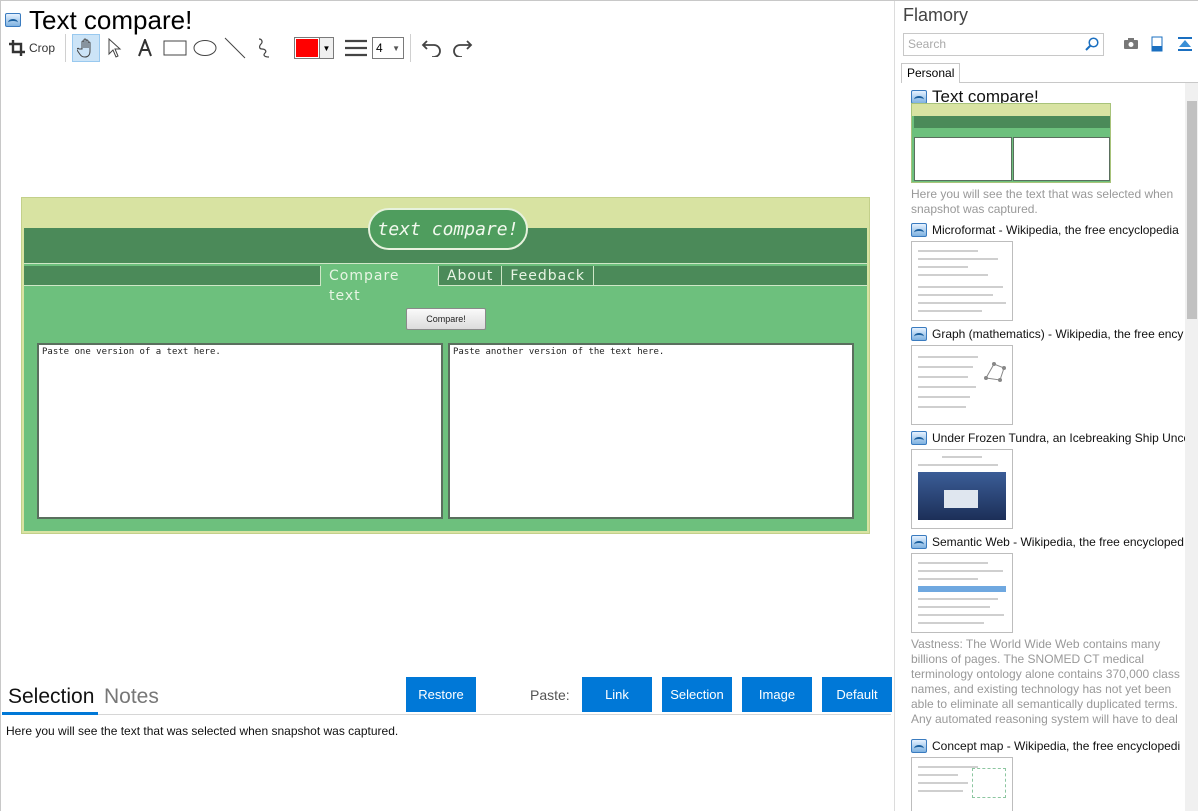  What do you see at coordinates (446, 319) in the screenshot?
I see `snapshot-compare-button: Compare!` at bounding box center [446, 319].